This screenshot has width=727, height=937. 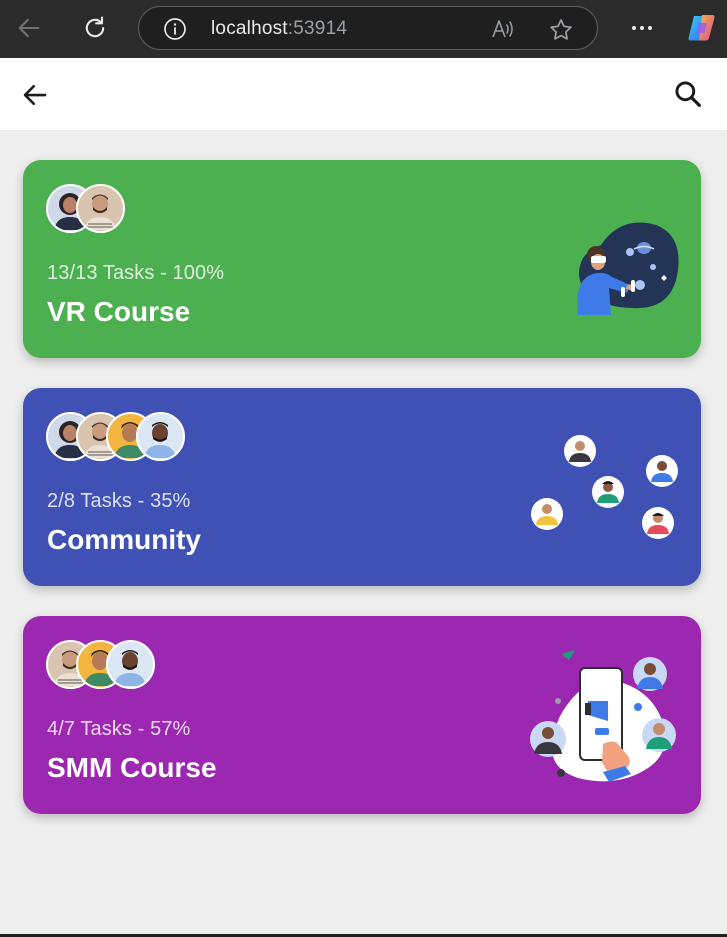 I want to click on community-illustration-icon, so click(x=604, y=487).